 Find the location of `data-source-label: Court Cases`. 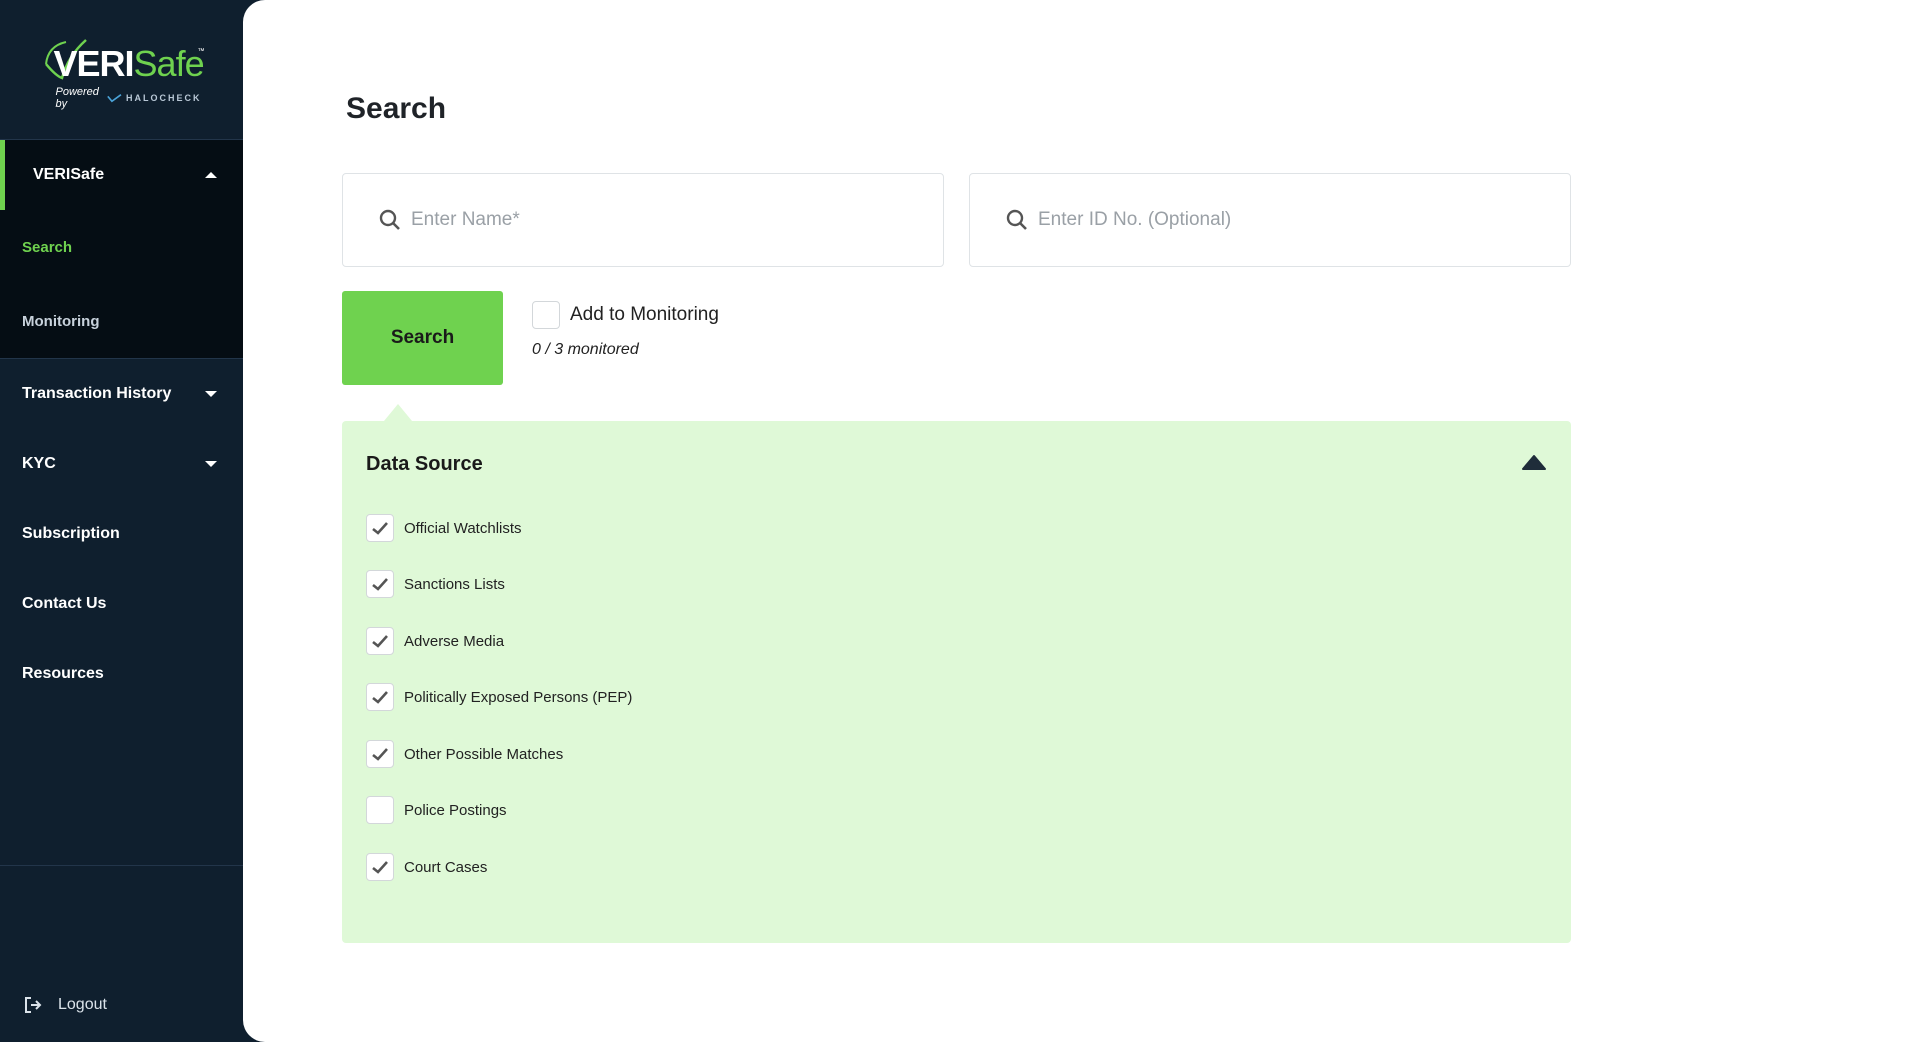

data-source-label: Court Cases is located at coordinates (446, 867).